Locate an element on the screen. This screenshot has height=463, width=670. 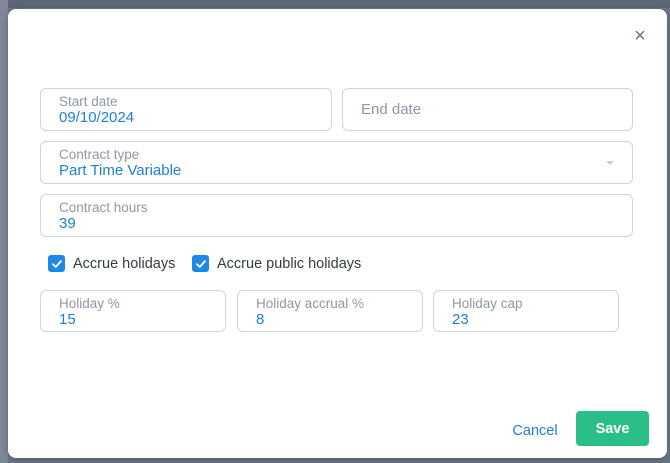
accrue-holidays-label: Accrue holidays is located at coordinates (124, 263).